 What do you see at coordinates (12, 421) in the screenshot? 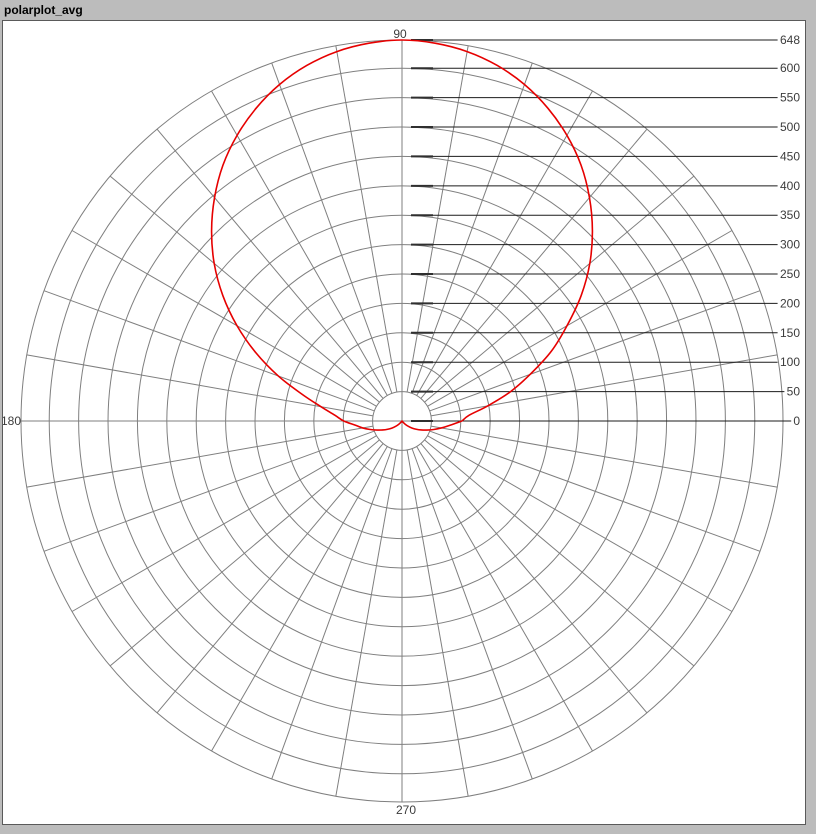
I see `angle-label-180: 180` at bounding box center [12, 421].